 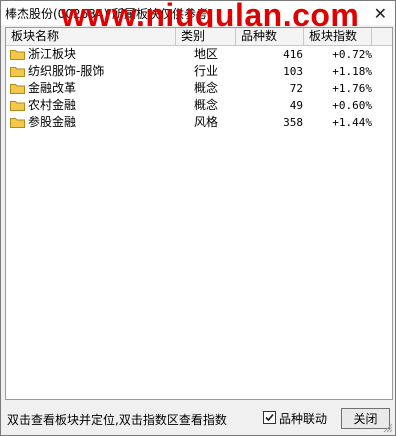 I want to click on header-category: 类别, so click(x=206, y=36).